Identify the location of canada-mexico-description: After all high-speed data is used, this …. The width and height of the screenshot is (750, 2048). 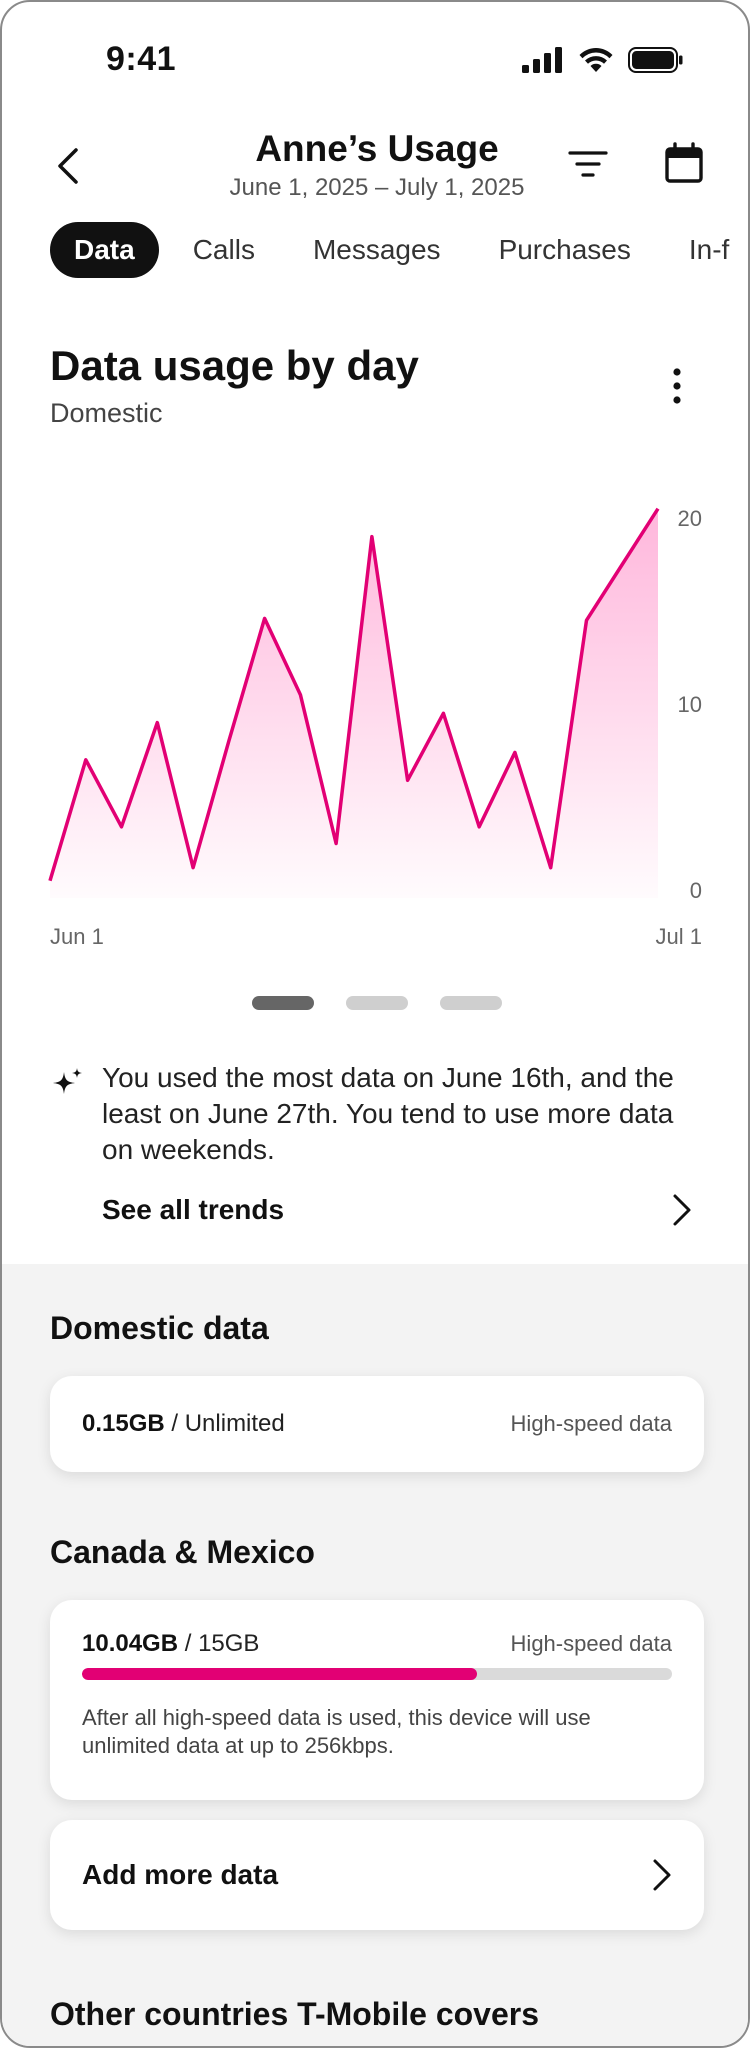
(336, 1731).